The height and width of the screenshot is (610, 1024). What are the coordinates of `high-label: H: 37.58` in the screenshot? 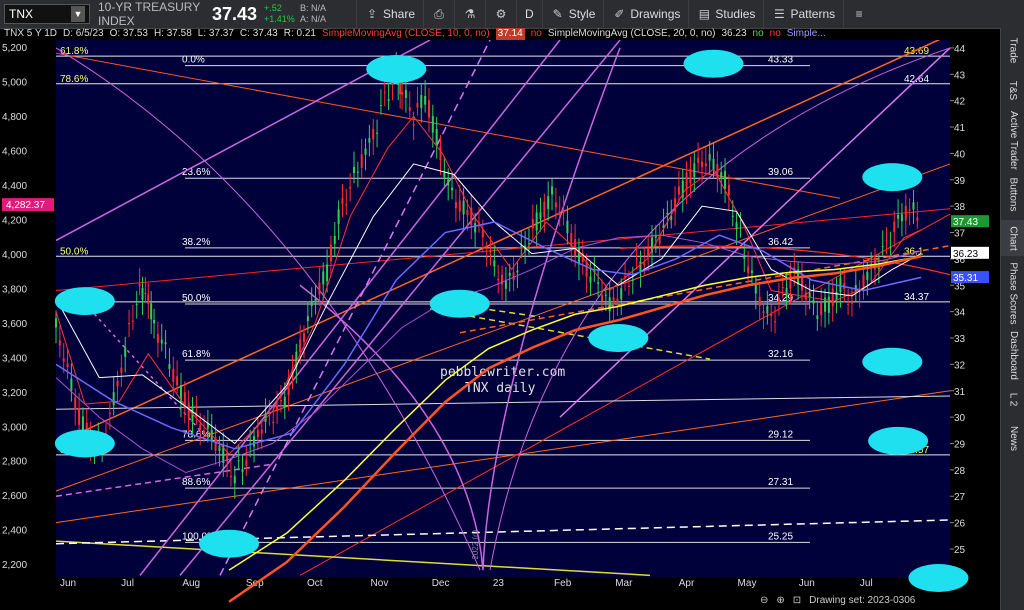 It's located at (172, 33).